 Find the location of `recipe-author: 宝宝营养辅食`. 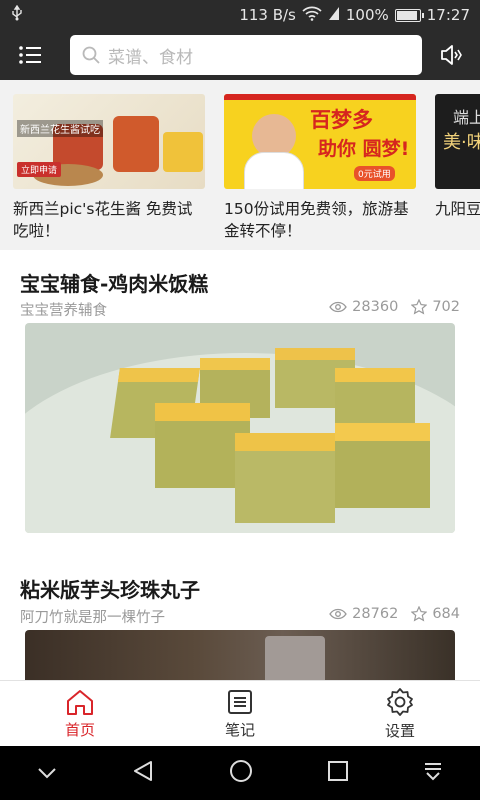

recipe-author: 宝宝营养辅食 is located at coordinates (63, 311).